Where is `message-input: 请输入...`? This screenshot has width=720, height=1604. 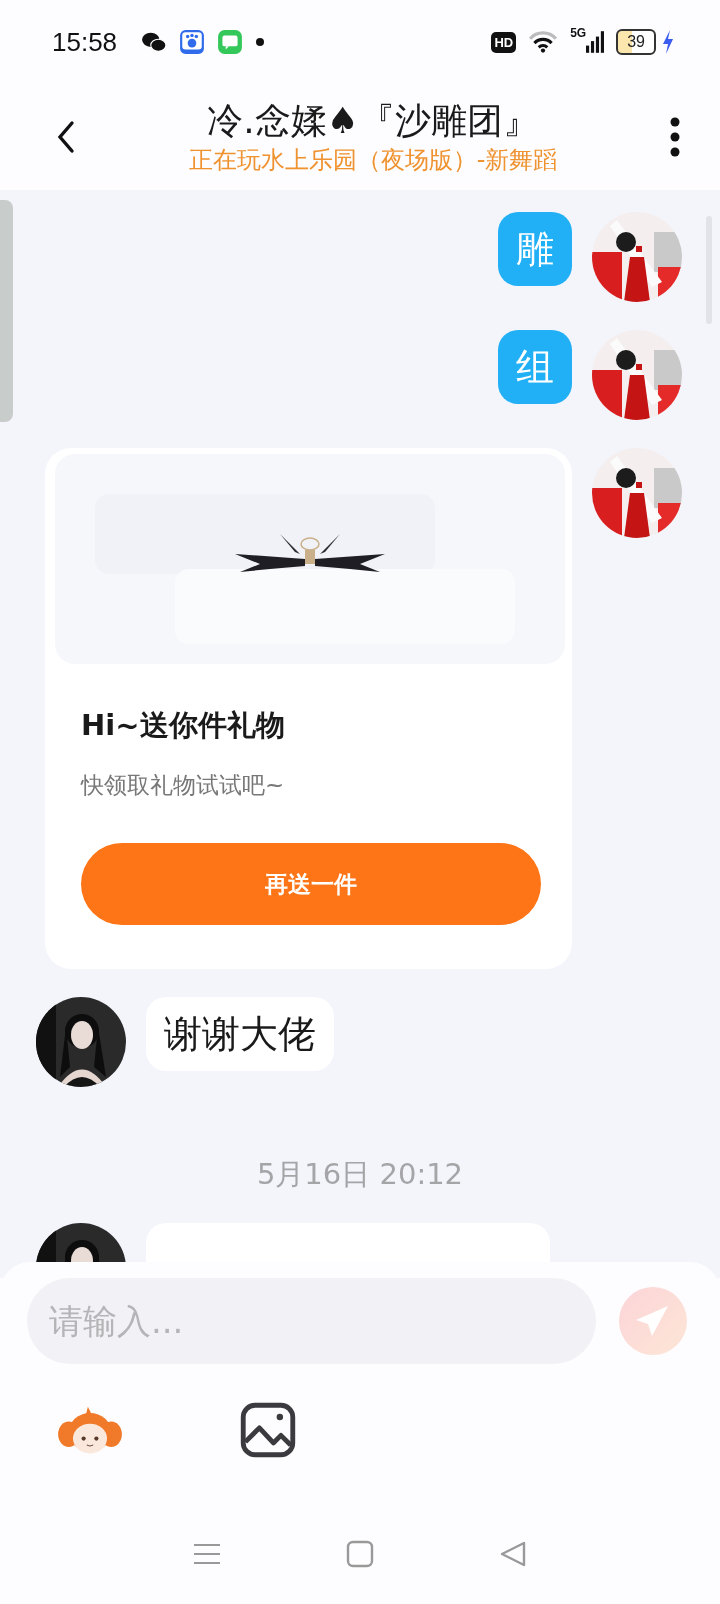 message-input: 请输入... is located at coordinates (311, 1321).